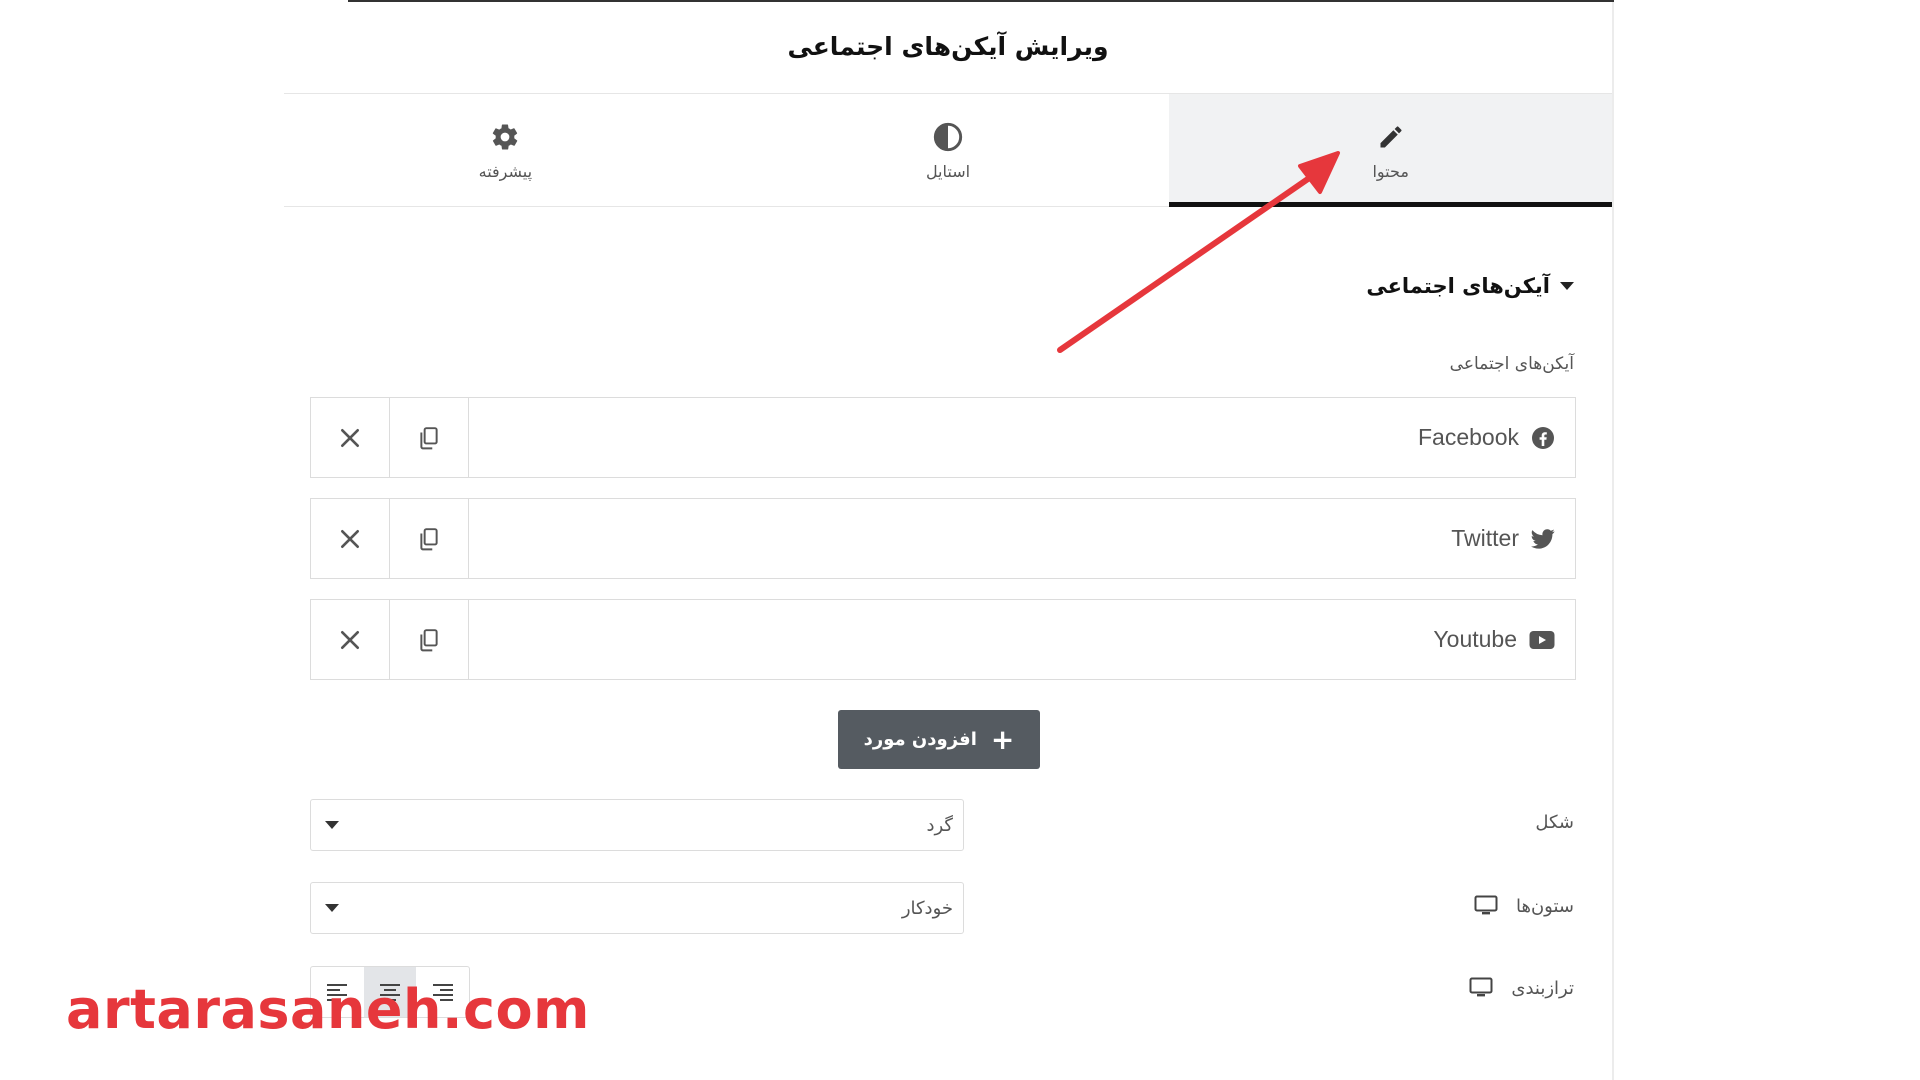 The image size is (1920, 1080). What do you see at coordinates (505, 171) in the screenshot?
I see `tab-advanced-label: پیشرفته` at bounding box center [505, 171].